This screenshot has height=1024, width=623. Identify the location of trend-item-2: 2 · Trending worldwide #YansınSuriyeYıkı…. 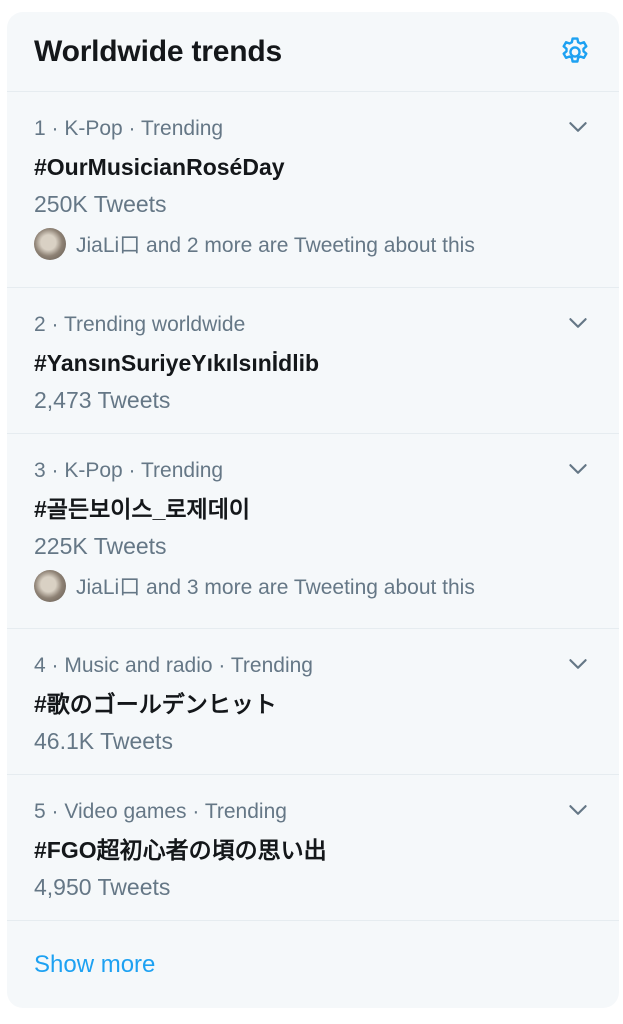
(313, 361).